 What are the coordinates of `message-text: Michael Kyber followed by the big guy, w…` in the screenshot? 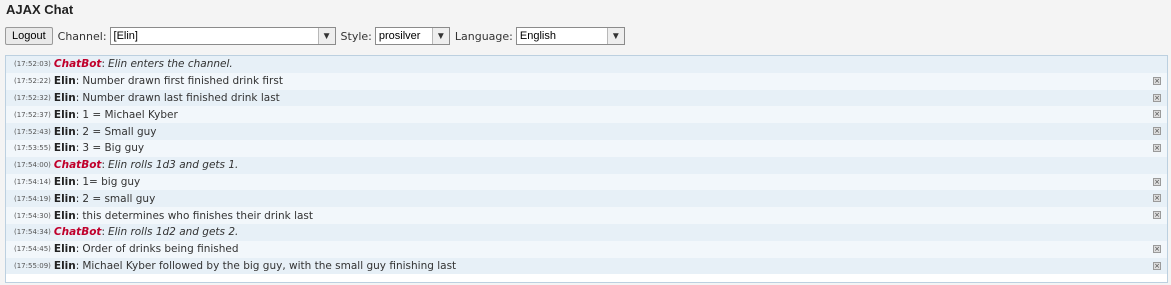 It's located at (269, 265).